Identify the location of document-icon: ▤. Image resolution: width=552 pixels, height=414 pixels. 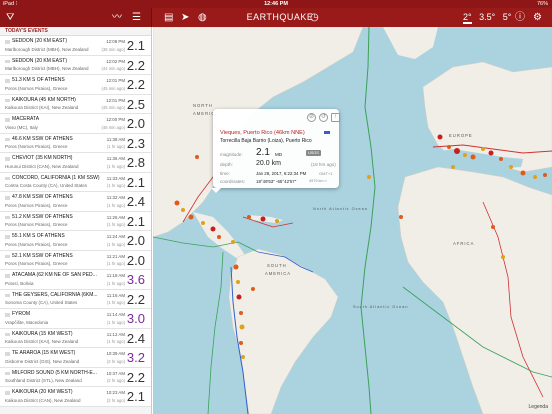
(168, 17).